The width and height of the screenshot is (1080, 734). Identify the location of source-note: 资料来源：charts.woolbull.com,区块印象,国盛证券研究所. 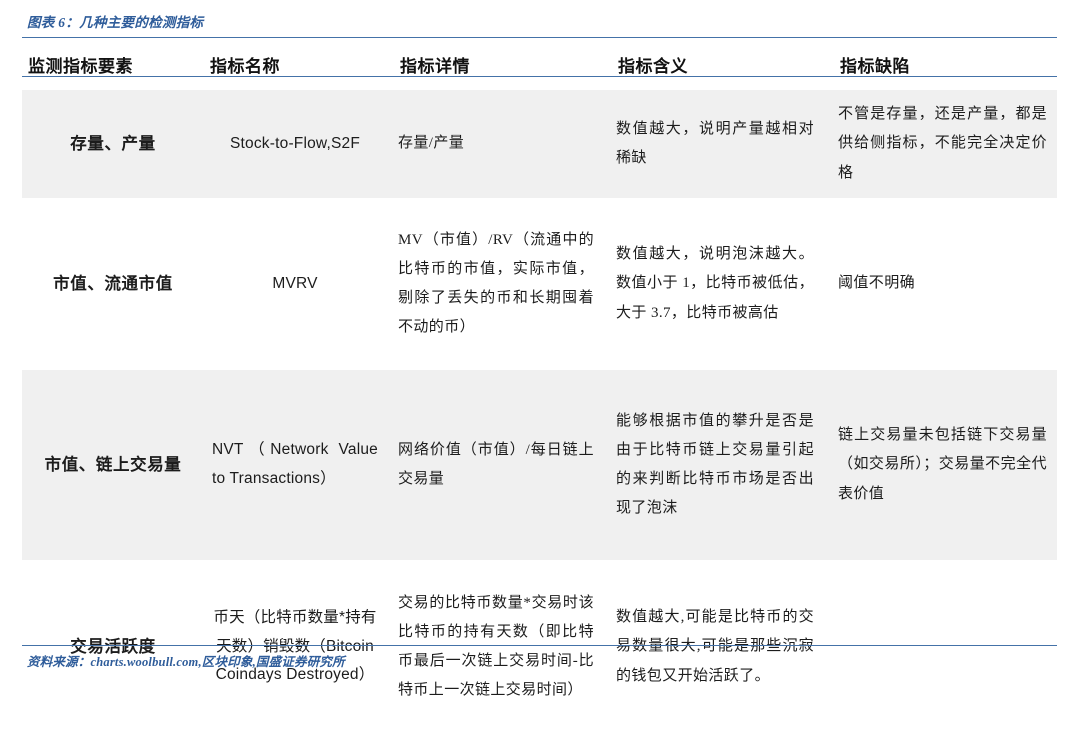
(186, 662).